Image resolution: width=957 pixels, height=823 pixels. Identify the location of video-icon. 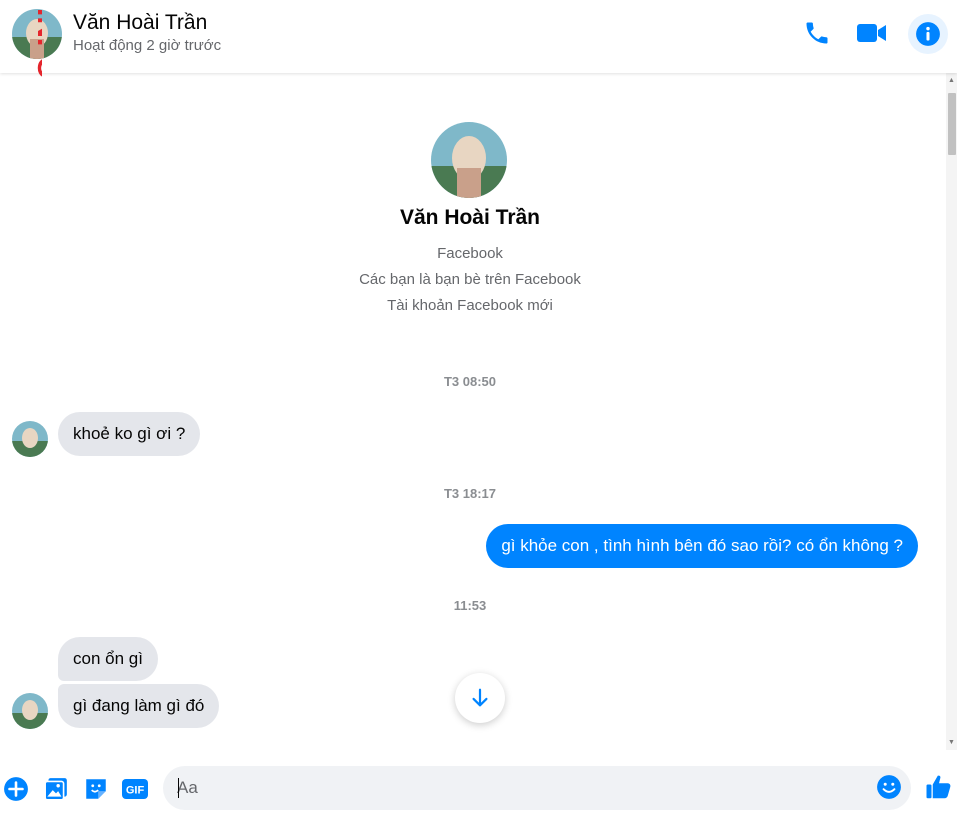
(871, 33).